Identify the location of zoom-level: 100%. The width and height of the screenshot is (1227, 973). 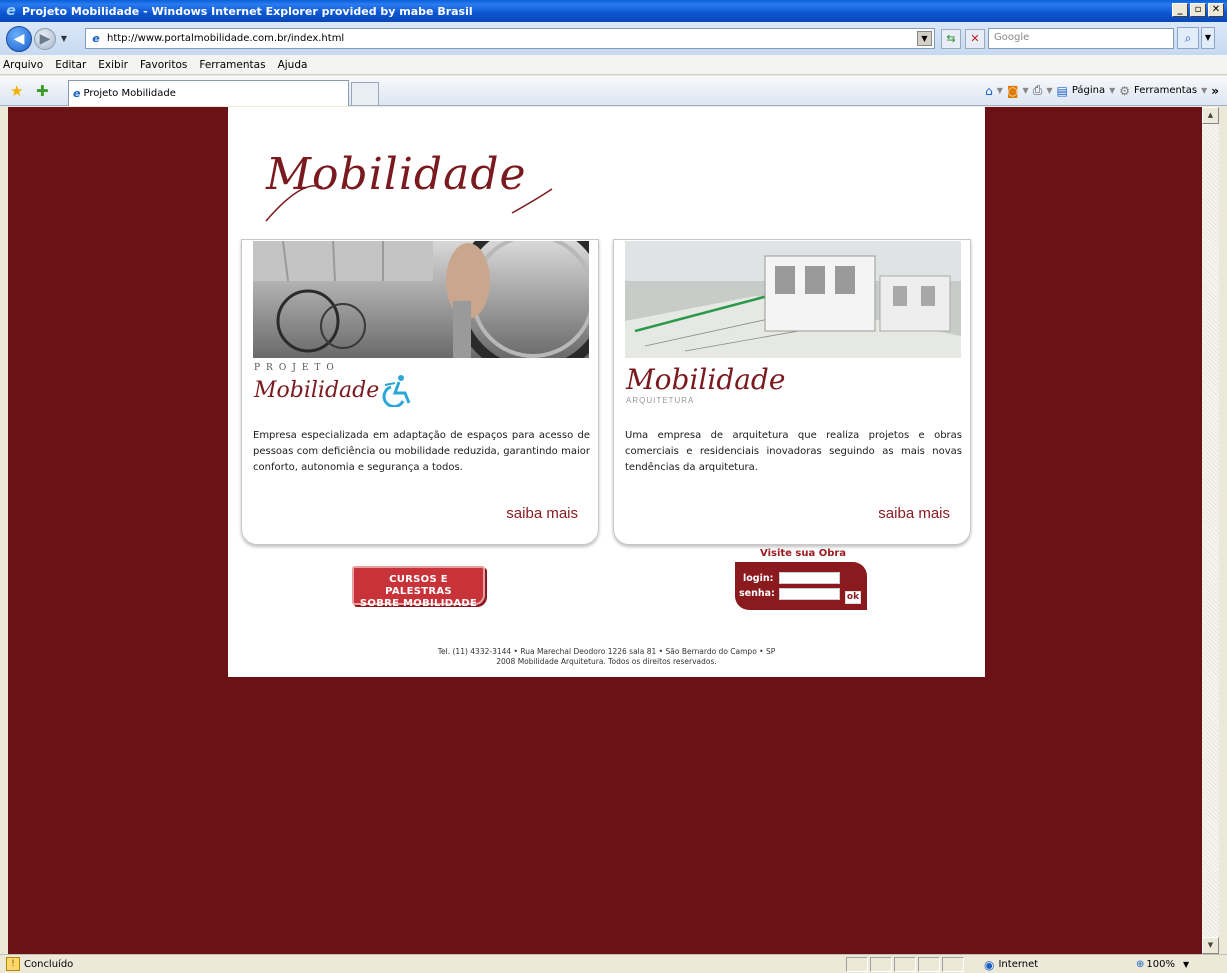
(1160, 964).